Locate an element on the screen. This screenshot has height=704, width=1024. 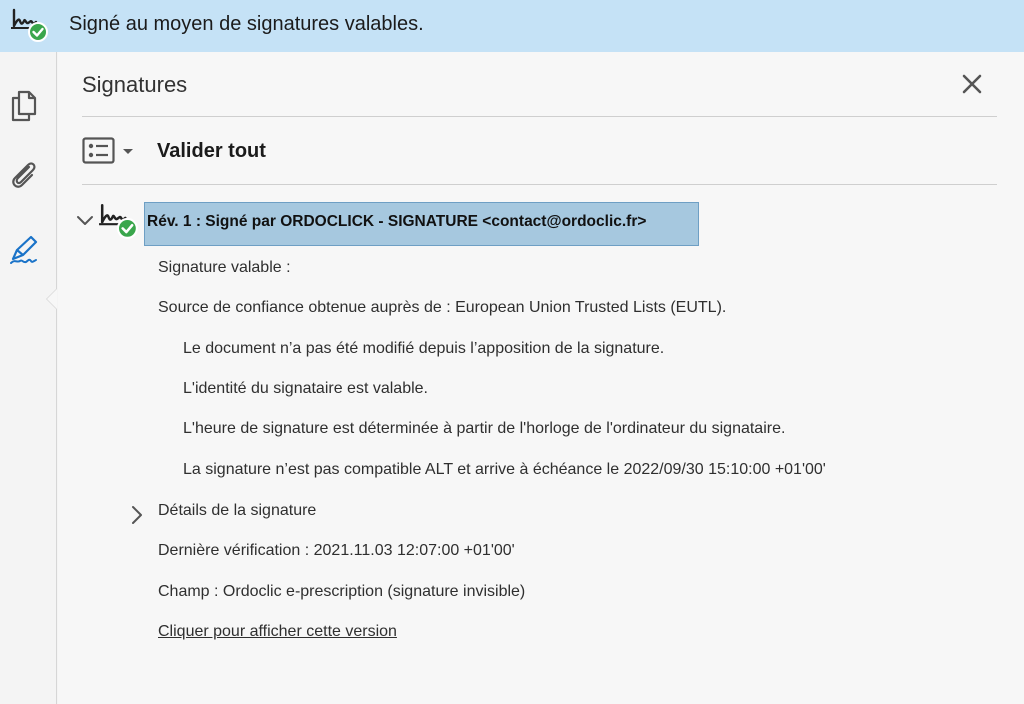
signer-identity-text: L'identité du signataire est valable. is located at coordinates (305, 388).